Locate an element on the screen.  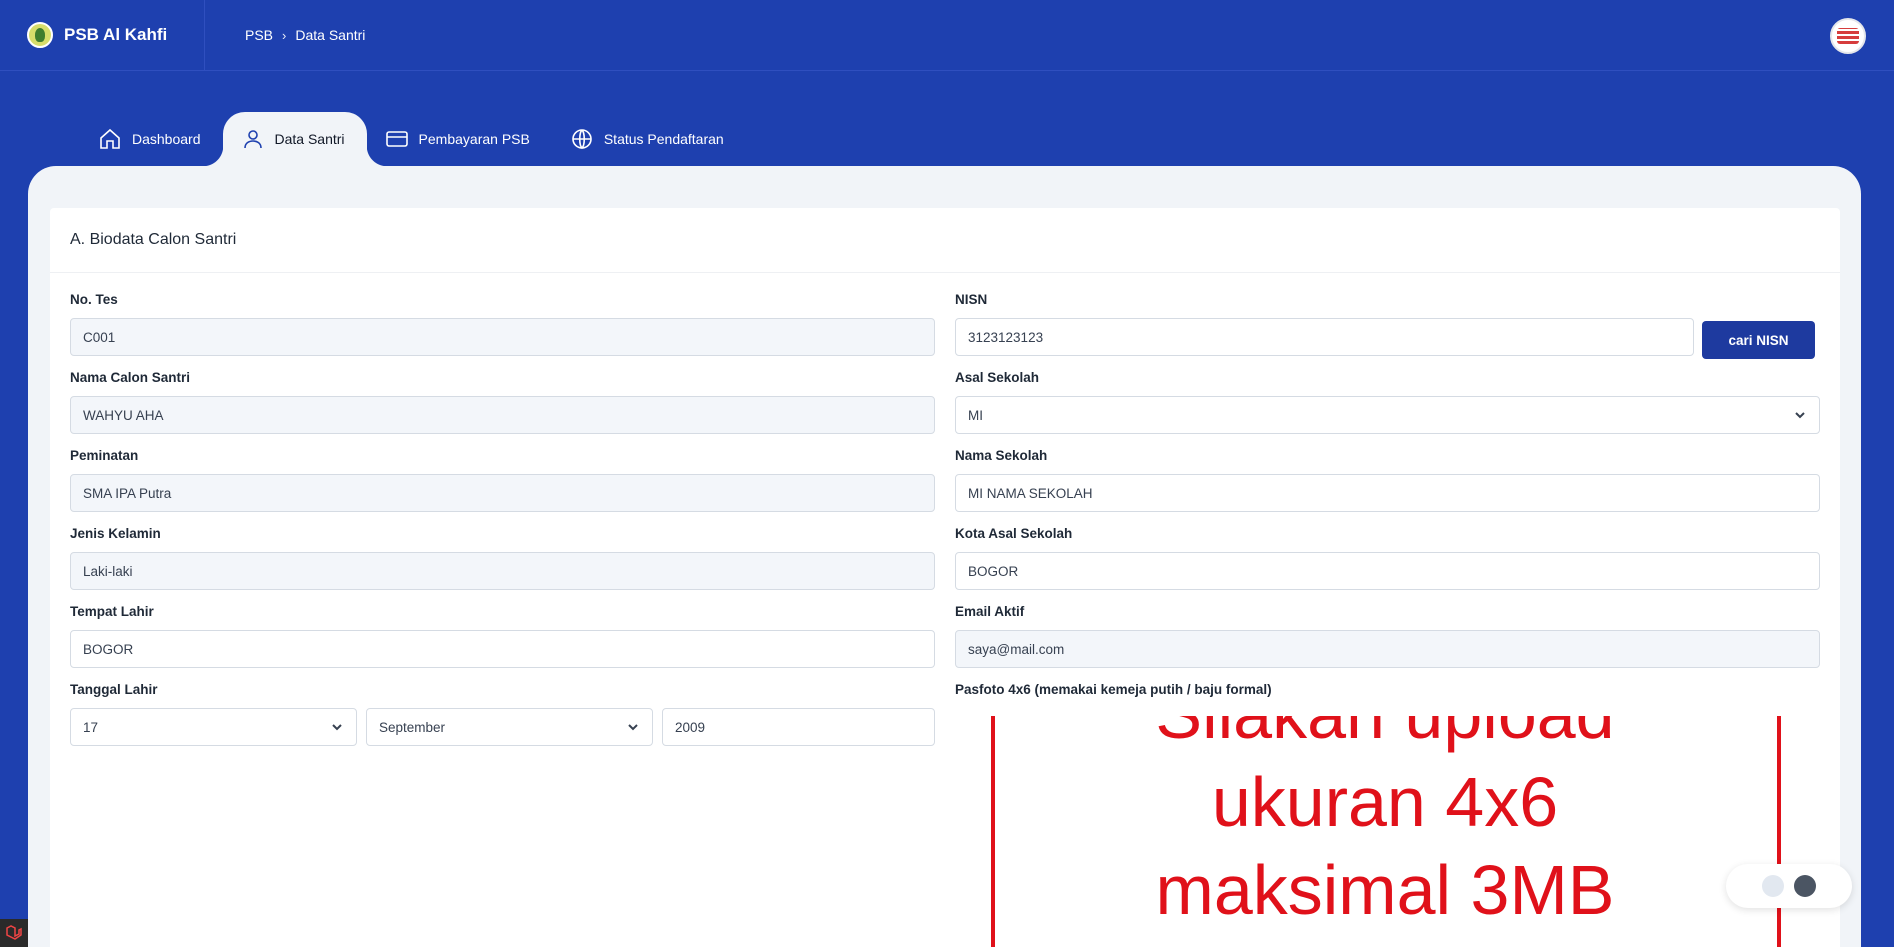
asal-sekolah-label: Asal Sekolah is located at coordinates (997, 377).